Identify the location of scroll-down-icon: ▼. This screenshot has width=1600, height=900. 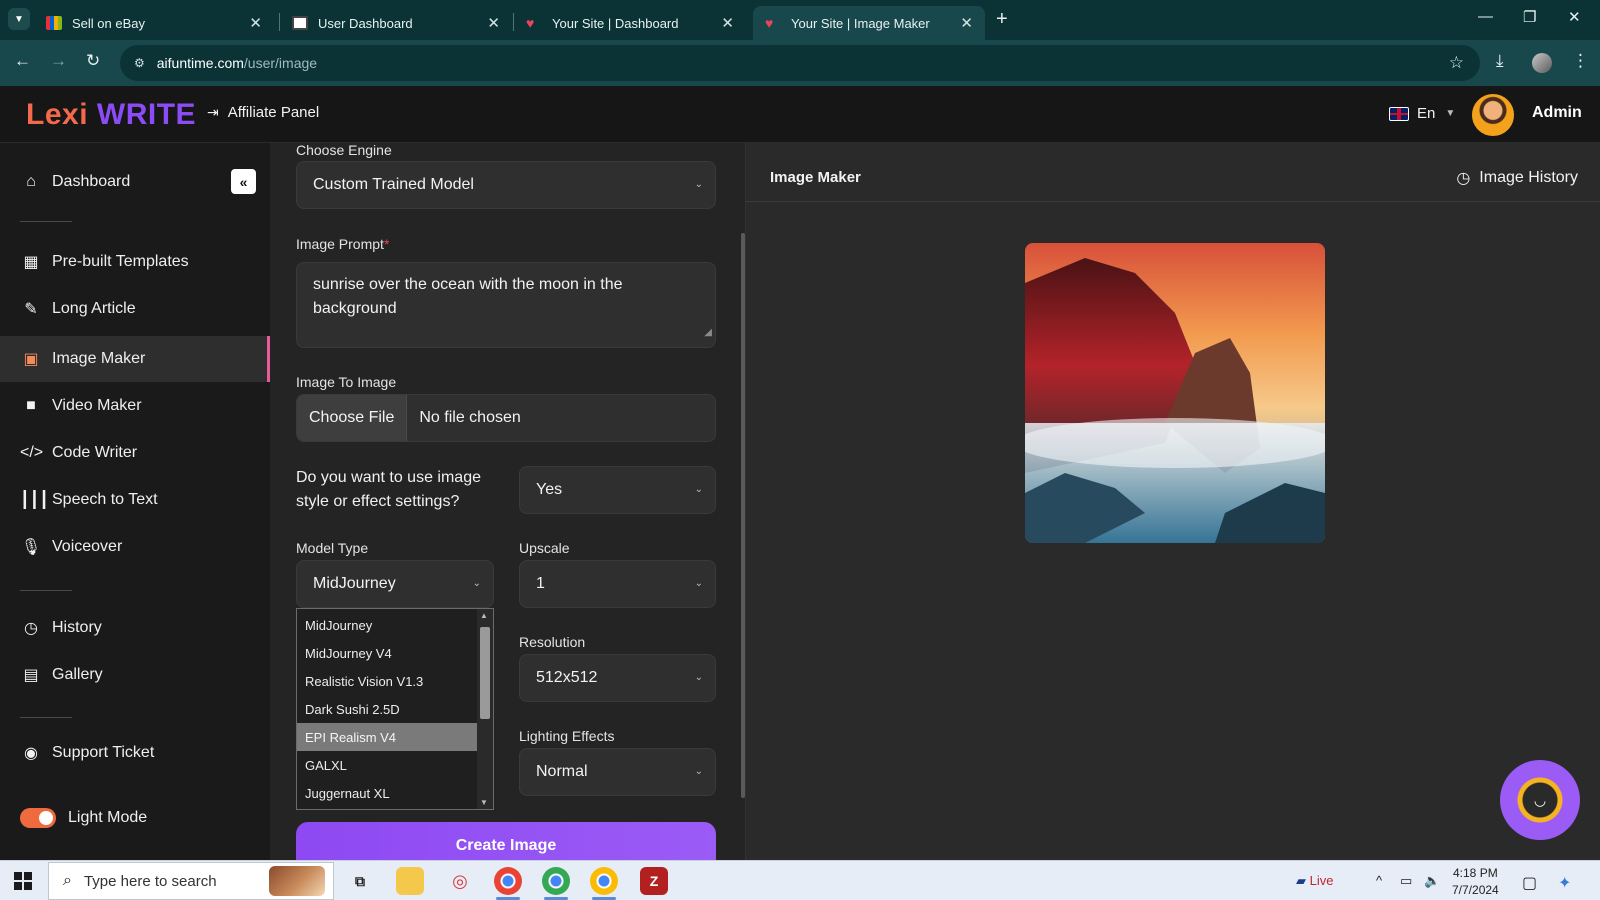
(484, 802).